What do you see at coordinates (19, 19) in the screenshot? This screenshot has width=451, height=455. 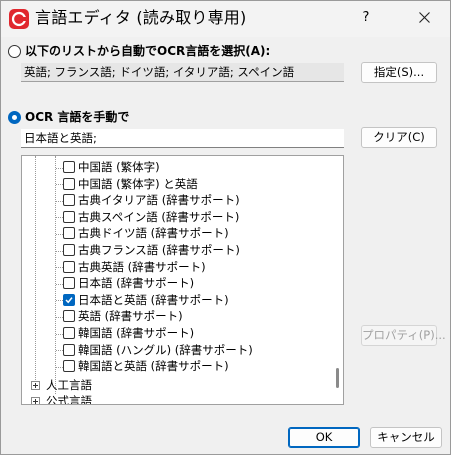 I see `app-logo-icon` at bounding box center [19, 19].